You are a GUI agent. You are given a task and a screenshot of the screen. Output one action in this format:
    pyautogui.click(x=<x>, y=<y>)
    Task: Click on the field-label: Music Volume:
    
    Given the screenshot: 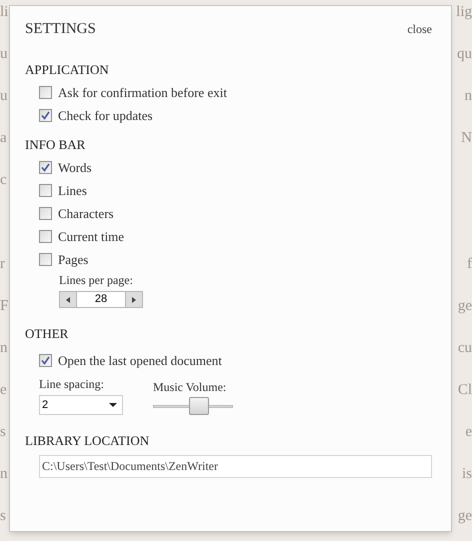 What is the action you would take?
    pyautogui.click(x=190, y=387)
    